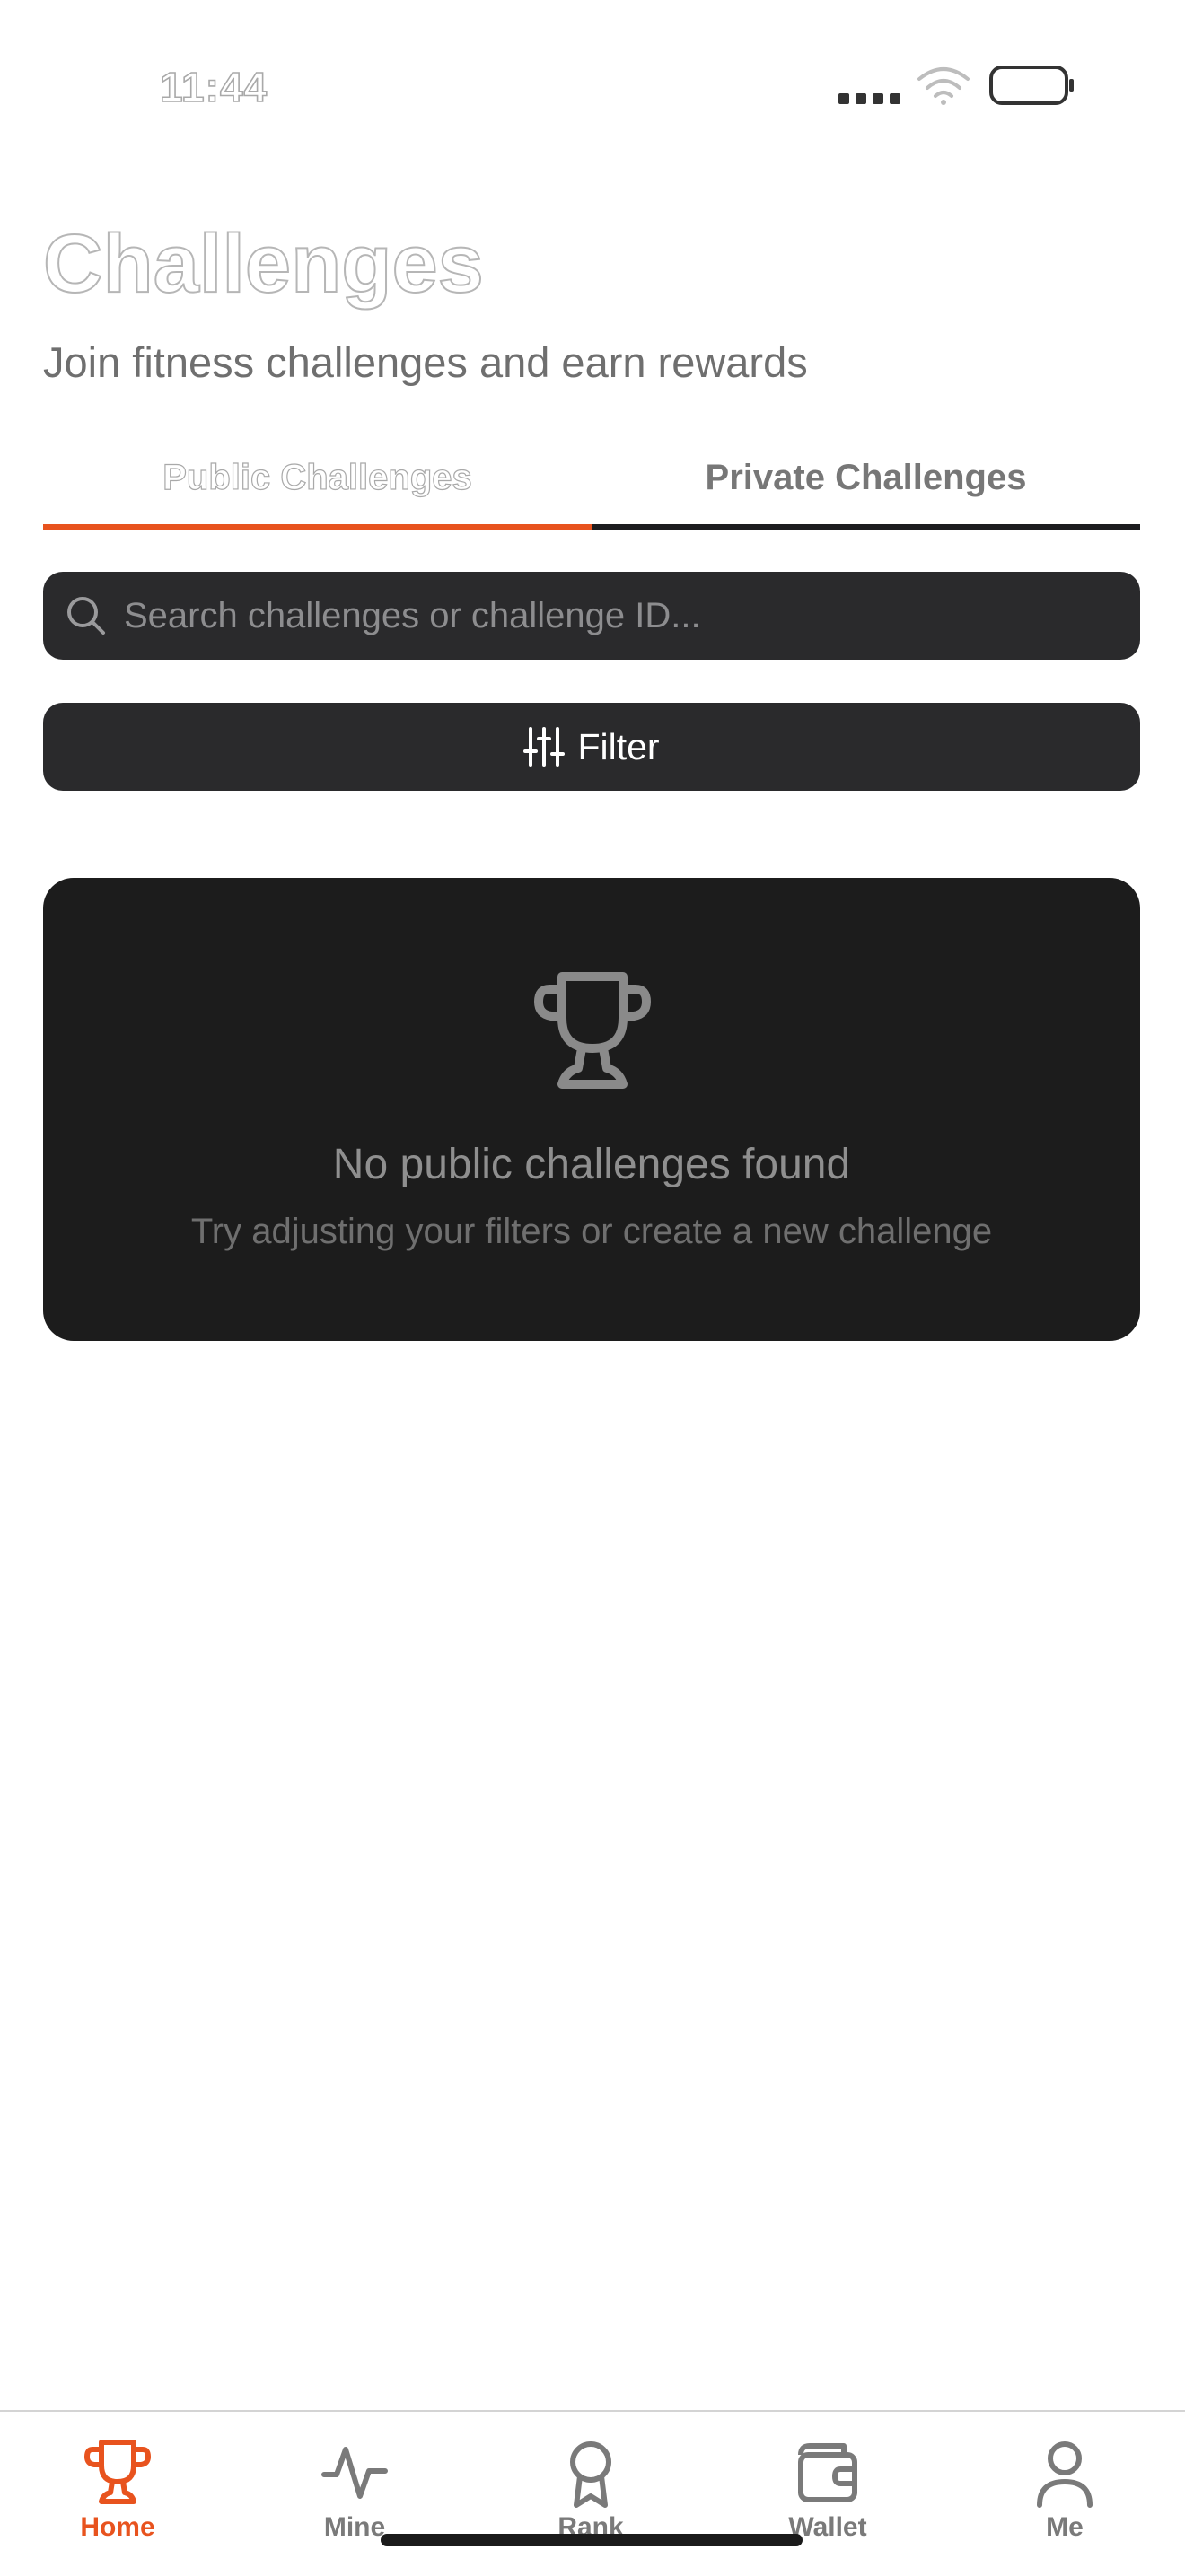  I want to click on tab-public-challenges: Public Challenges, so click(317, 484).